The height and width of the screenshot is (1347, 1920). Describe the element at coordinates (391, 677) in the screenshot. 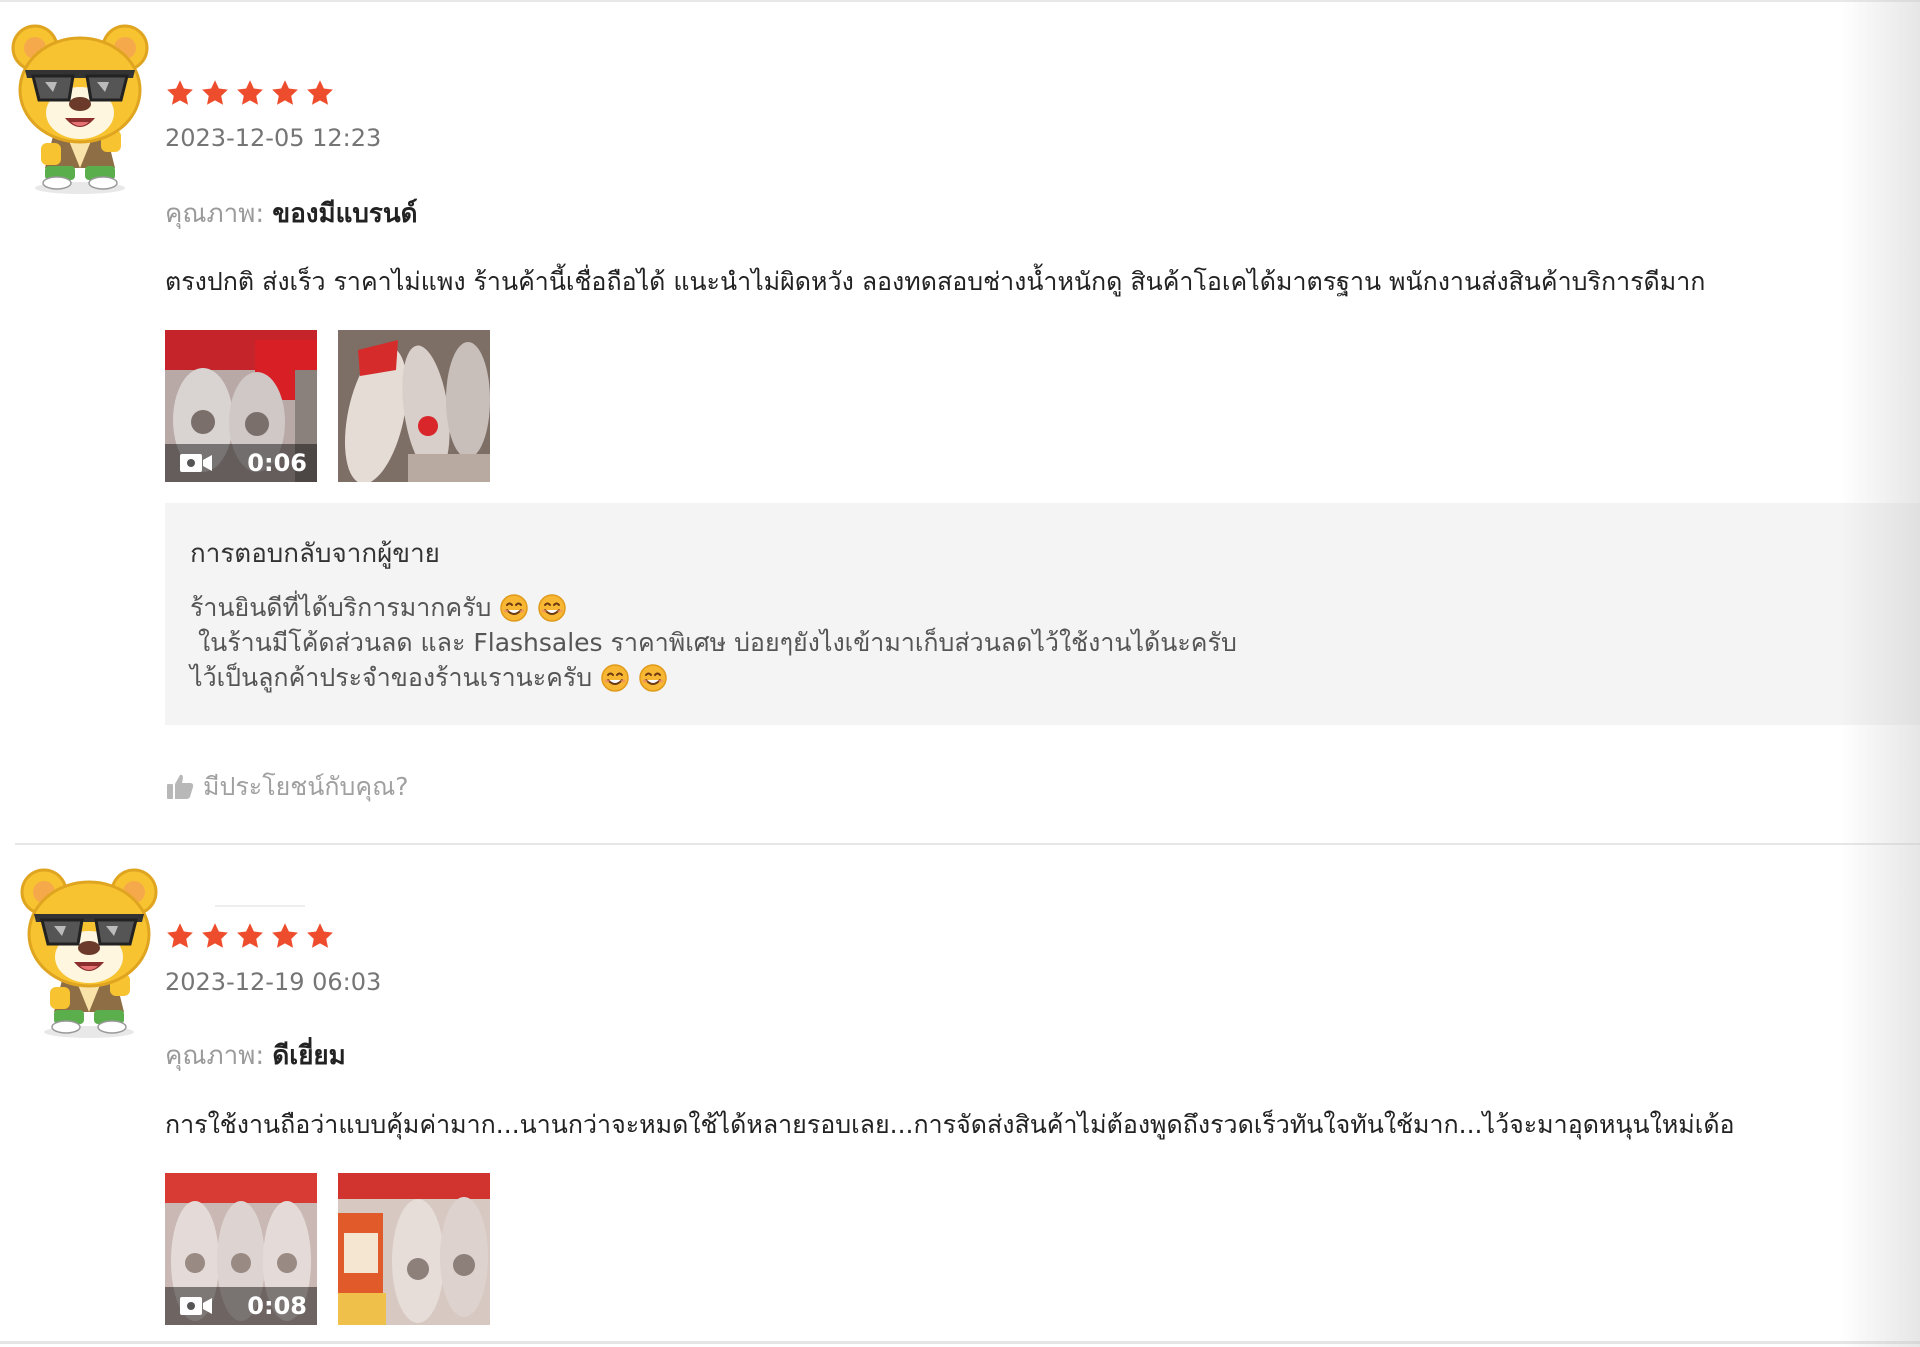

I see `seller-reply-line-text: ไว้เป็นลูกค้าประจำของร้านเรานะครับ` at that location.